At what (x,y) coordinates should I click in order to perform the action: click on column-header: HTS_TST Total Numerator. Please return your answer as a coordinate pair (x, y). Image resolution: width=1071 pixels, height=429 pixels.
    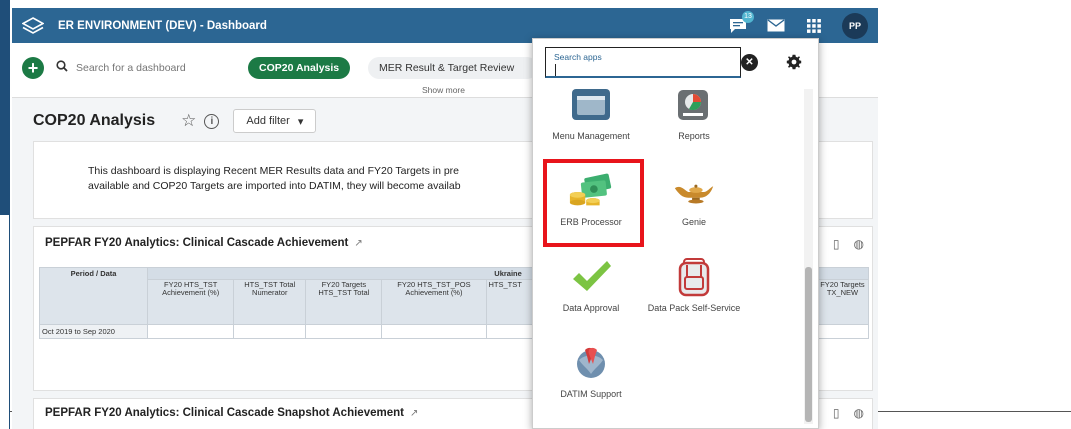
    Looking at the image, I should click on (270, 302).